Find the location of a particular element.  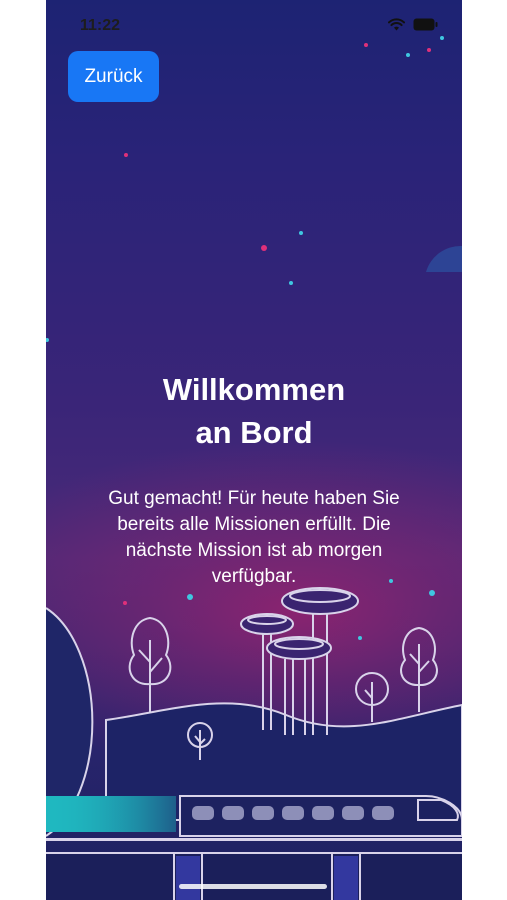

welcome-title: Willkommen an Bord is located at coordinates (254, 411).